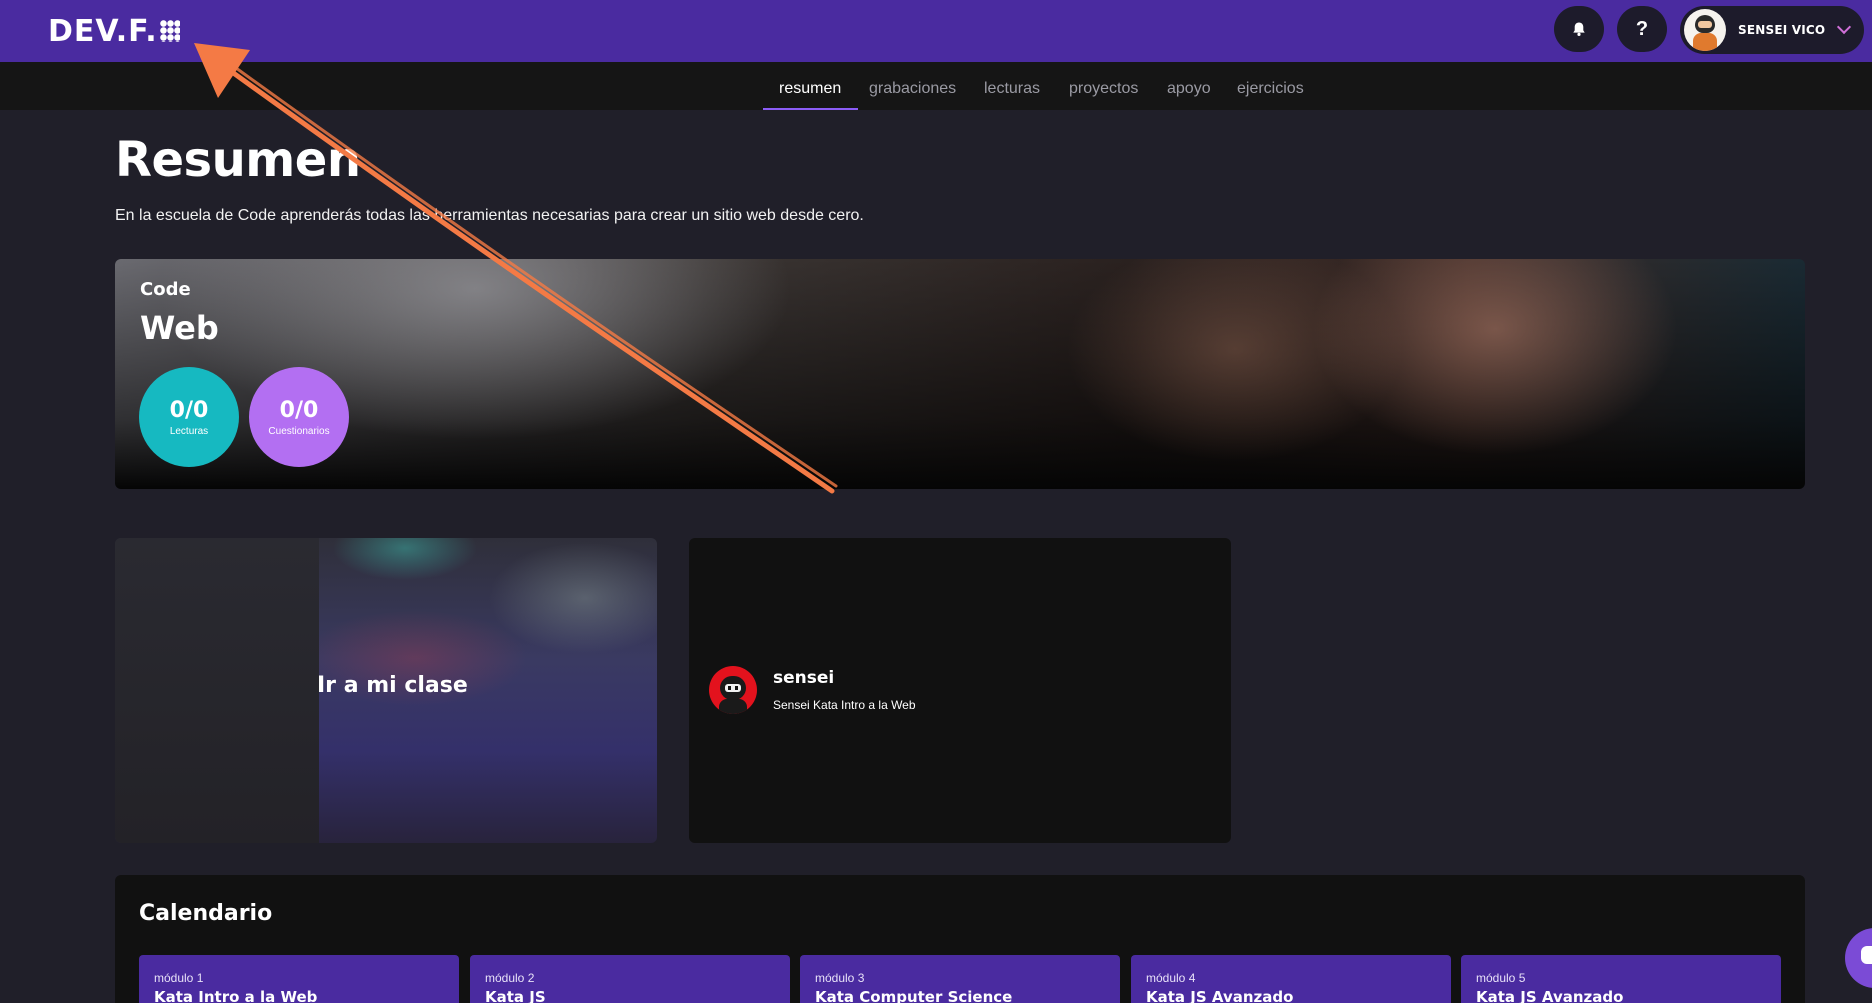  I want to click on logo-dots-icon, so click(169, 31).